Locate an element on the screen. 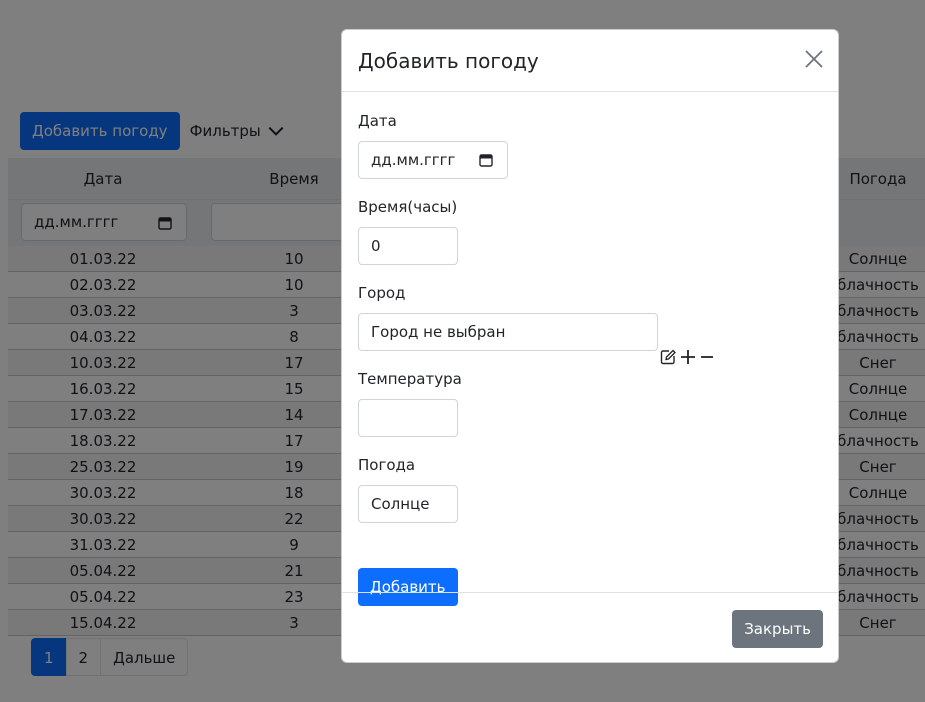 Image resolution: width=925 pixels, height=702 pixels. calendar-icon is located at coordinates (486, 160).